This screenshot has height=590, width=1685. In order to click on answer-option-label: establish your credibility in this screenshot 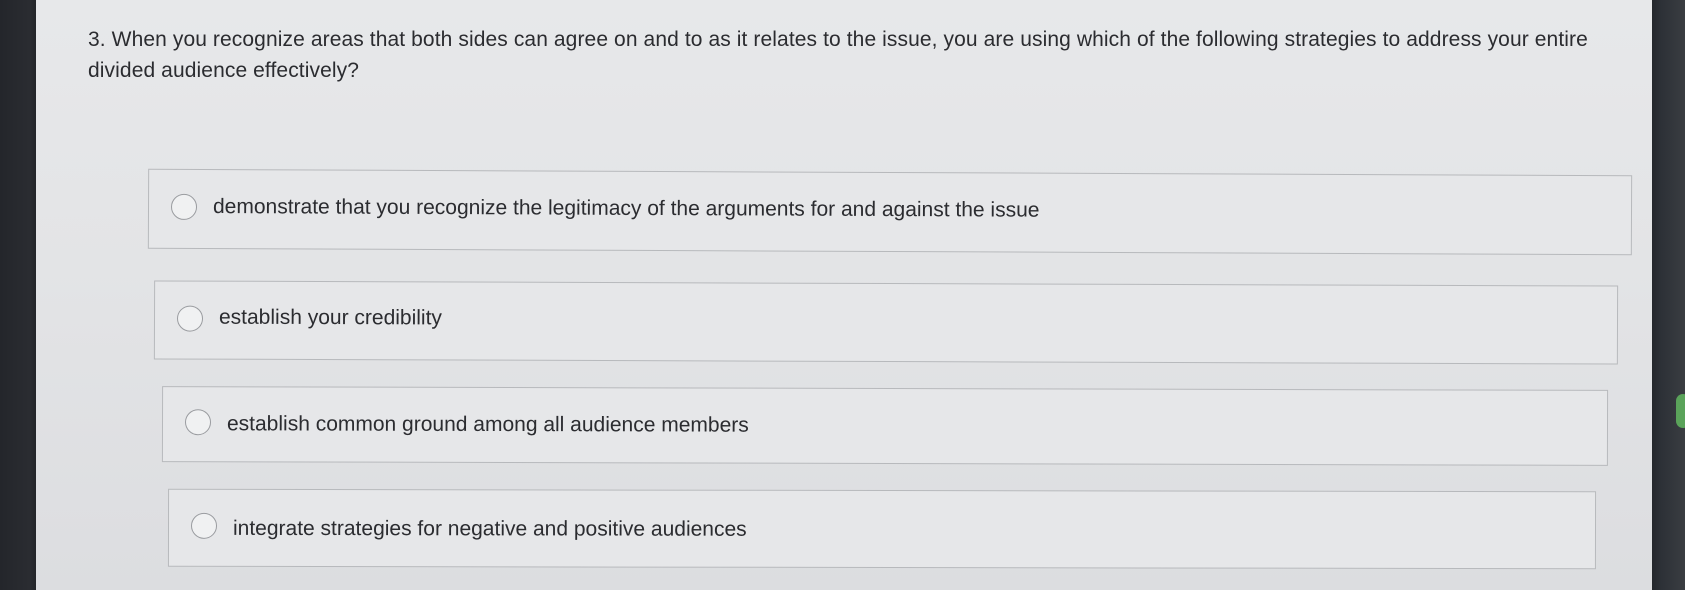, I will do `click(330, 317)`.